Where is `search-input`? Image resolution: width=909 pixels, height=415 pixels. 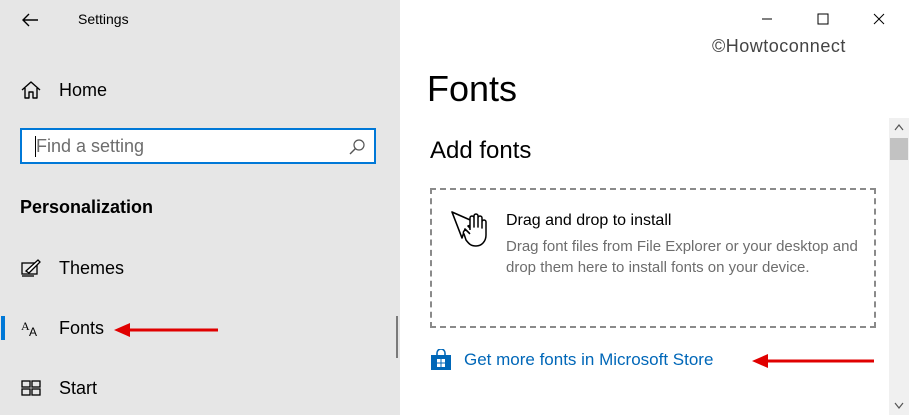
search-input is located at coordinates (186, 146).